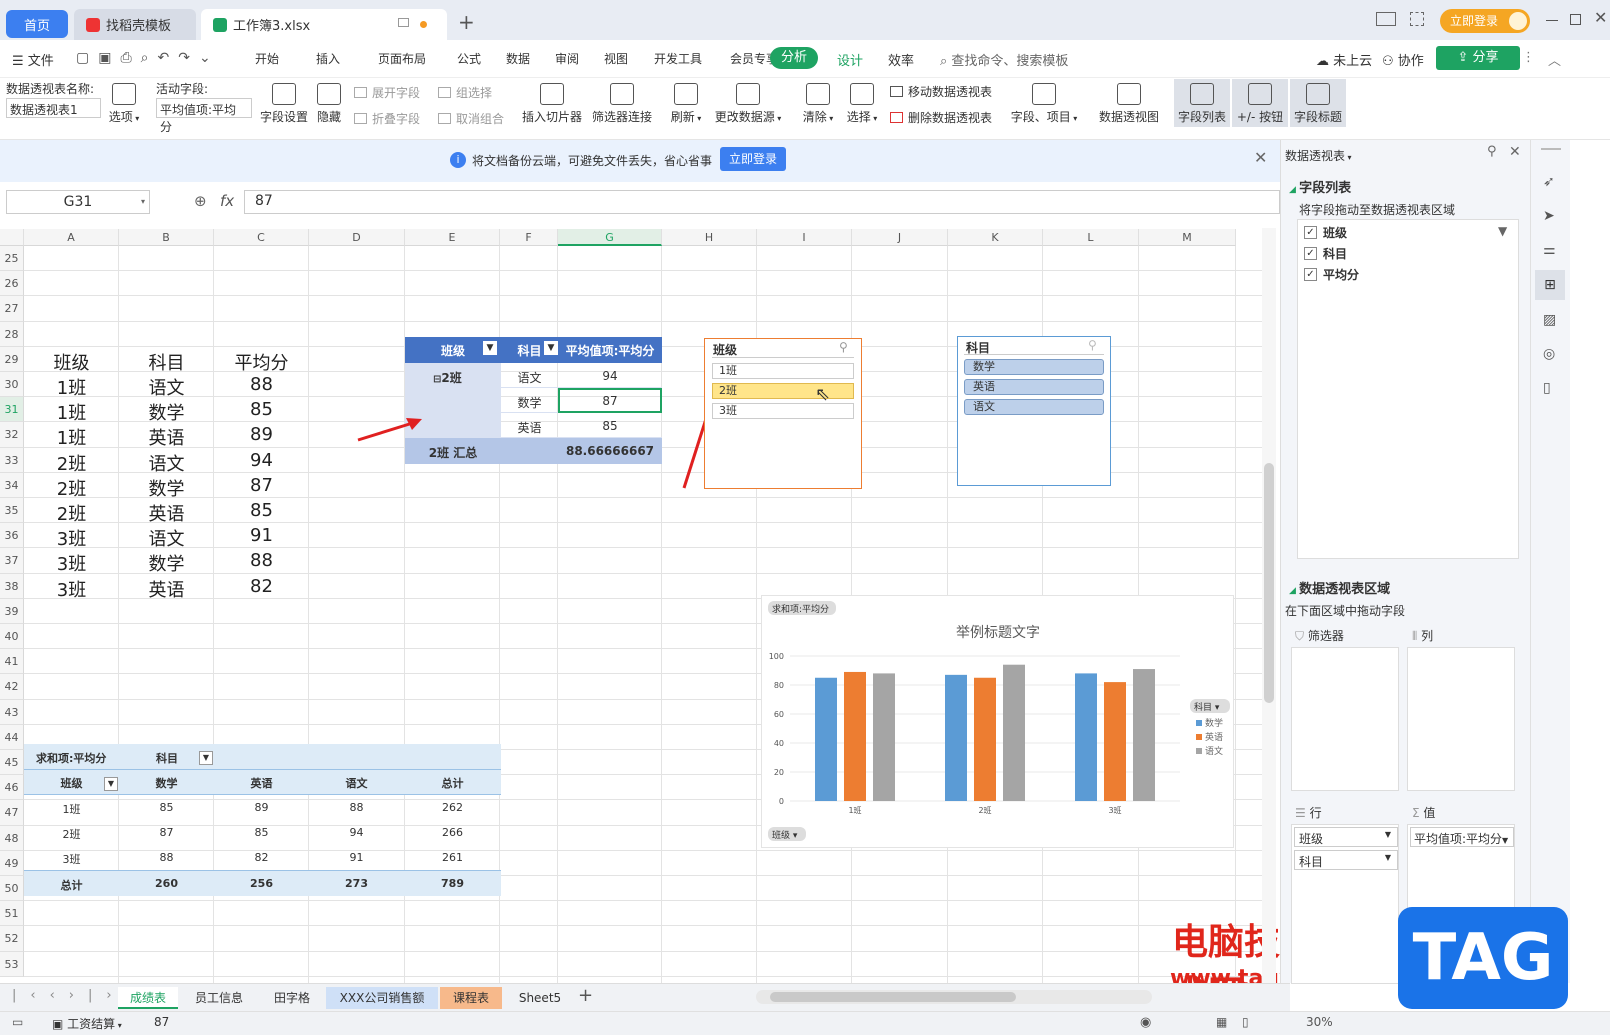 The height and width of the screenshot is (1035, 1610). Describe the element at coordinates (941, 91) in the screenshot. I see `move-pivot-button: 移动数据透视表` at that location.